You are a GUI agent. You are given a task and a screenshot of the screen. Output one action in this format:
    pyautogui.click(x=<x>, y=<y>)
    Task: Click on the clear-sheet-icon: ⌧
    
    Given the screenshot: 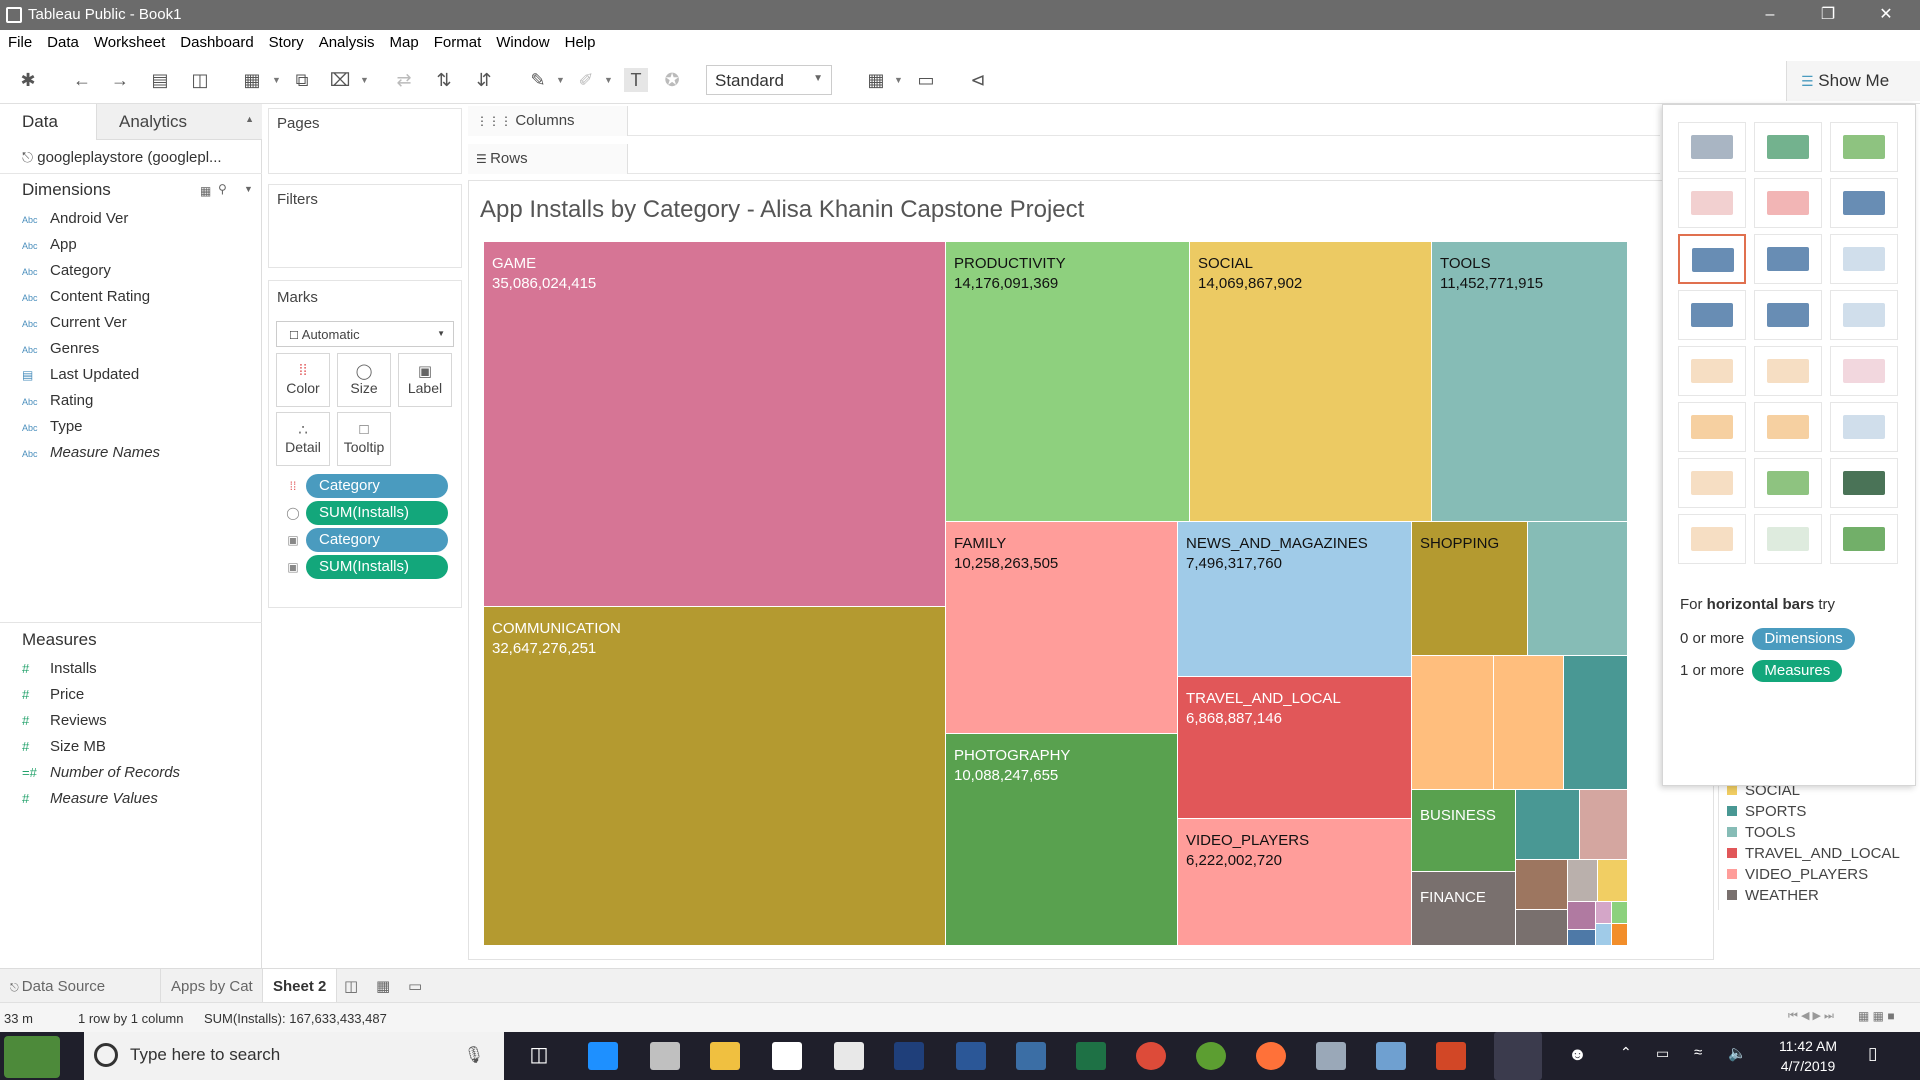 What is the action you would take?
    pyautogui.click(x=340, y=80)
    